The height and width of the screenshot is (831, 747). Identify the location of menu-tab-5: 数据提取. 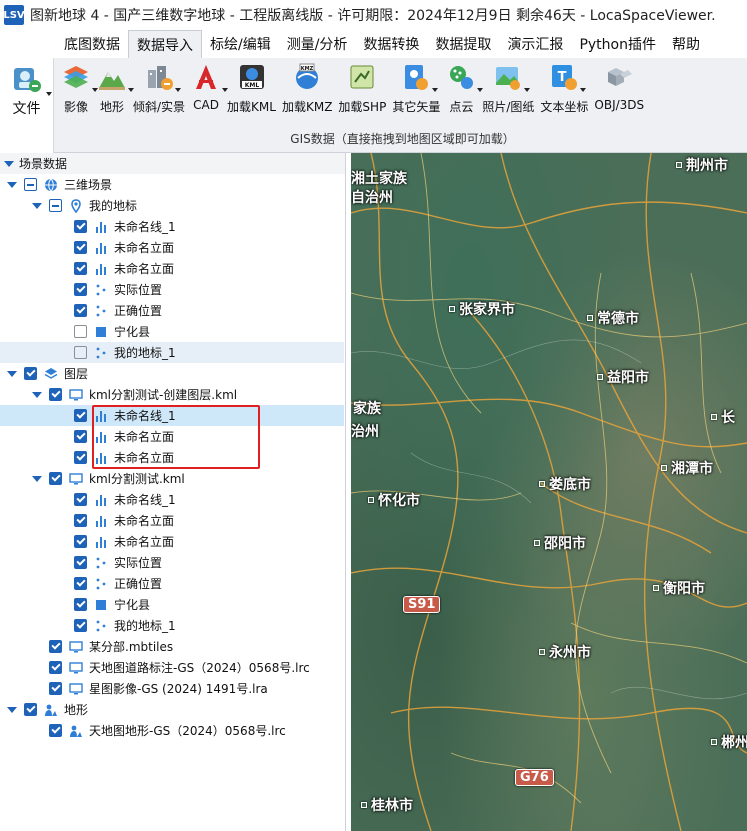
(463, 44).